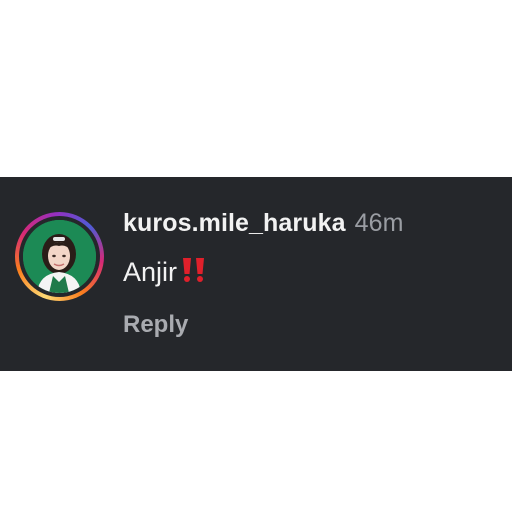  I want to click on comment-body: Anjir, so click(165, 273).